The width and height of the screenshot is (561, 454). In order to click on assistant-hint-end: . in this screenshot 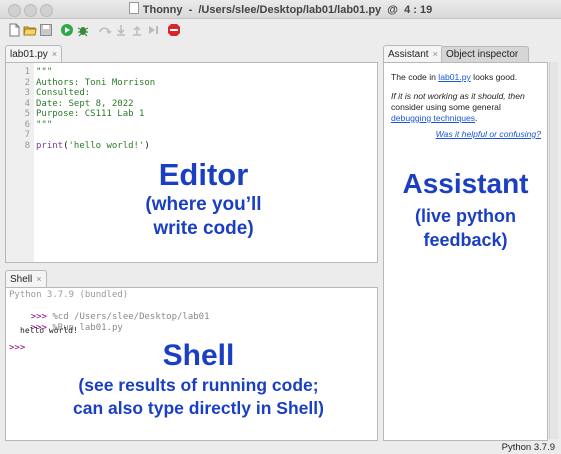, I will do `click(476, 118)`.